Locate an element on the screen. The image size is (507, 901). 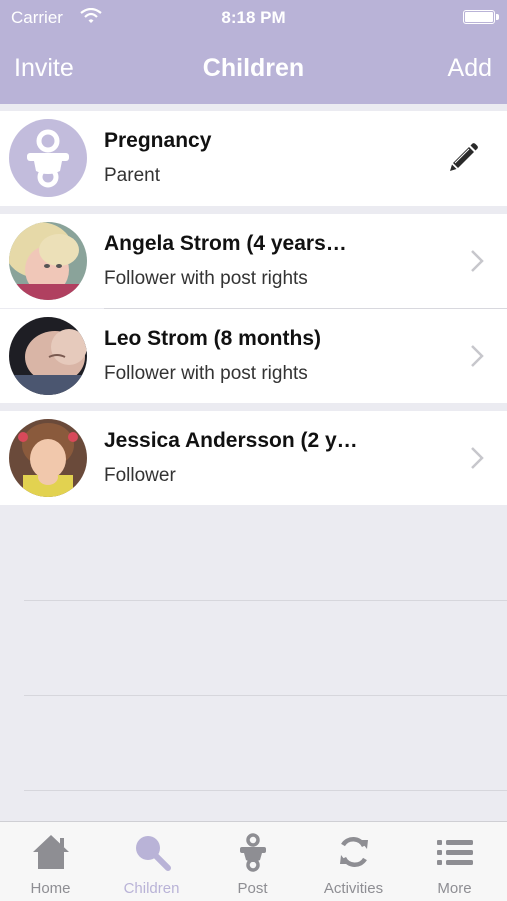
child-role: Follower is located at coordinates (140, 475).